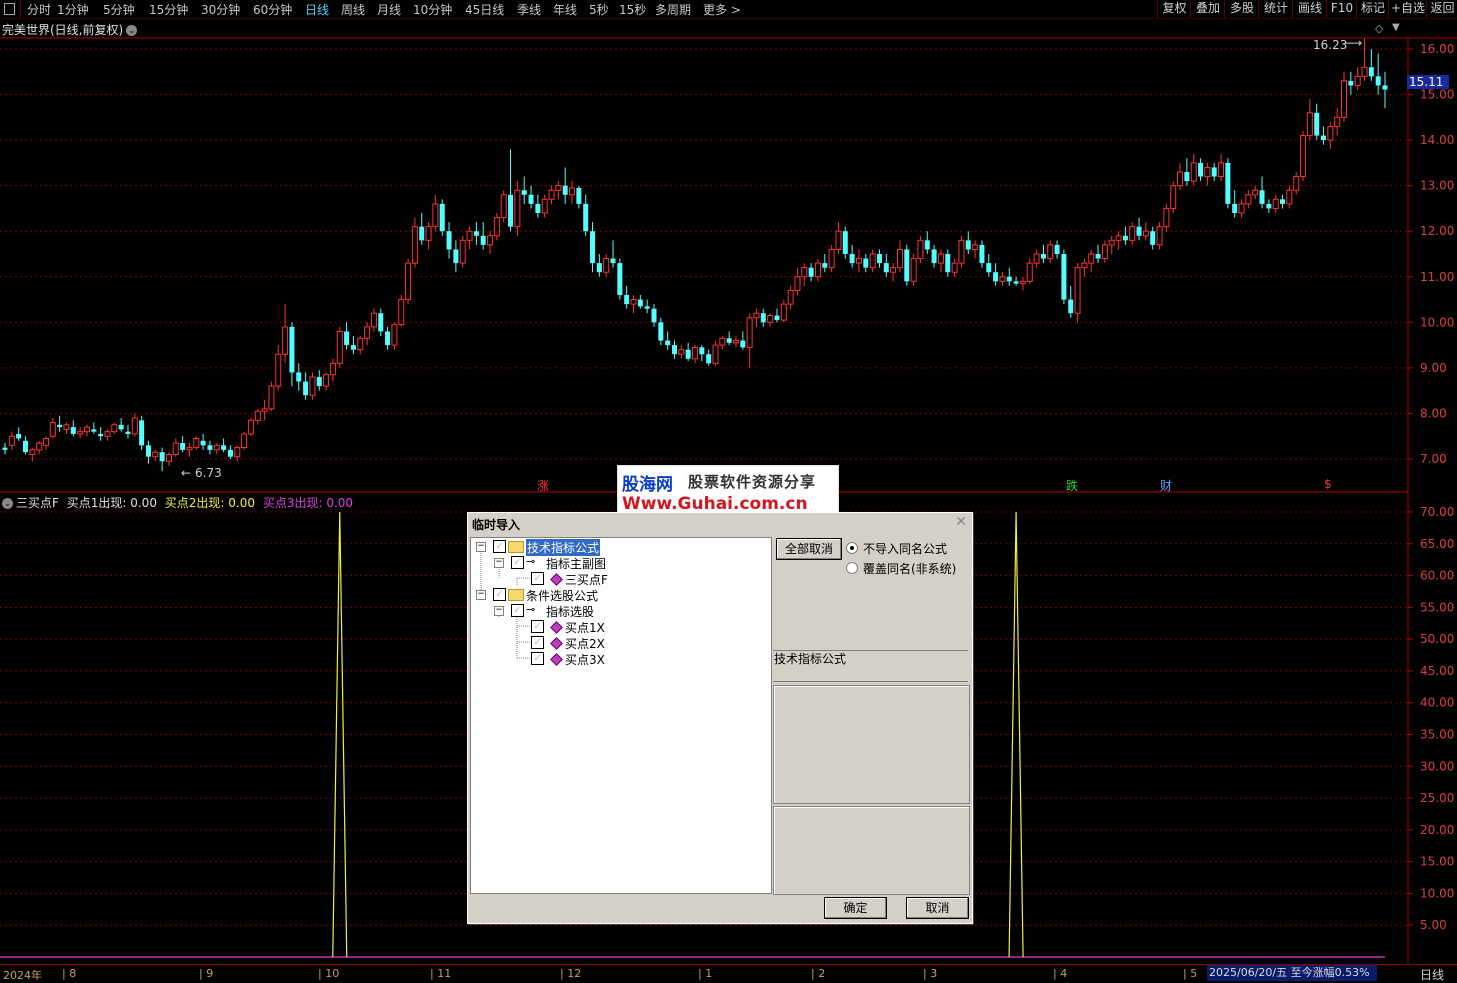 The image size is (1457, 983). Describe the element at coordinates (1072, 485) in the screenshot. I see `marker-die: 跌` at that location.